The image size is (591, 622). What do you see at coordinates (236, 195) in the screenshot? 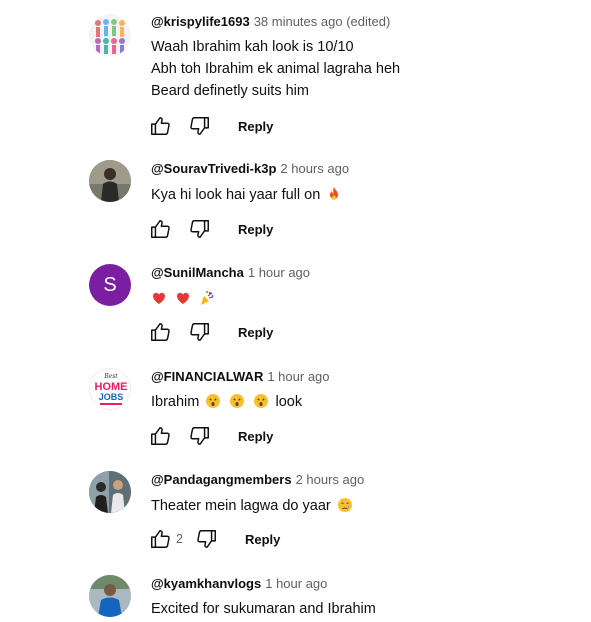
I see `comment-text: Kya hi look hai yaar full on` at bounding box center [236, 195].